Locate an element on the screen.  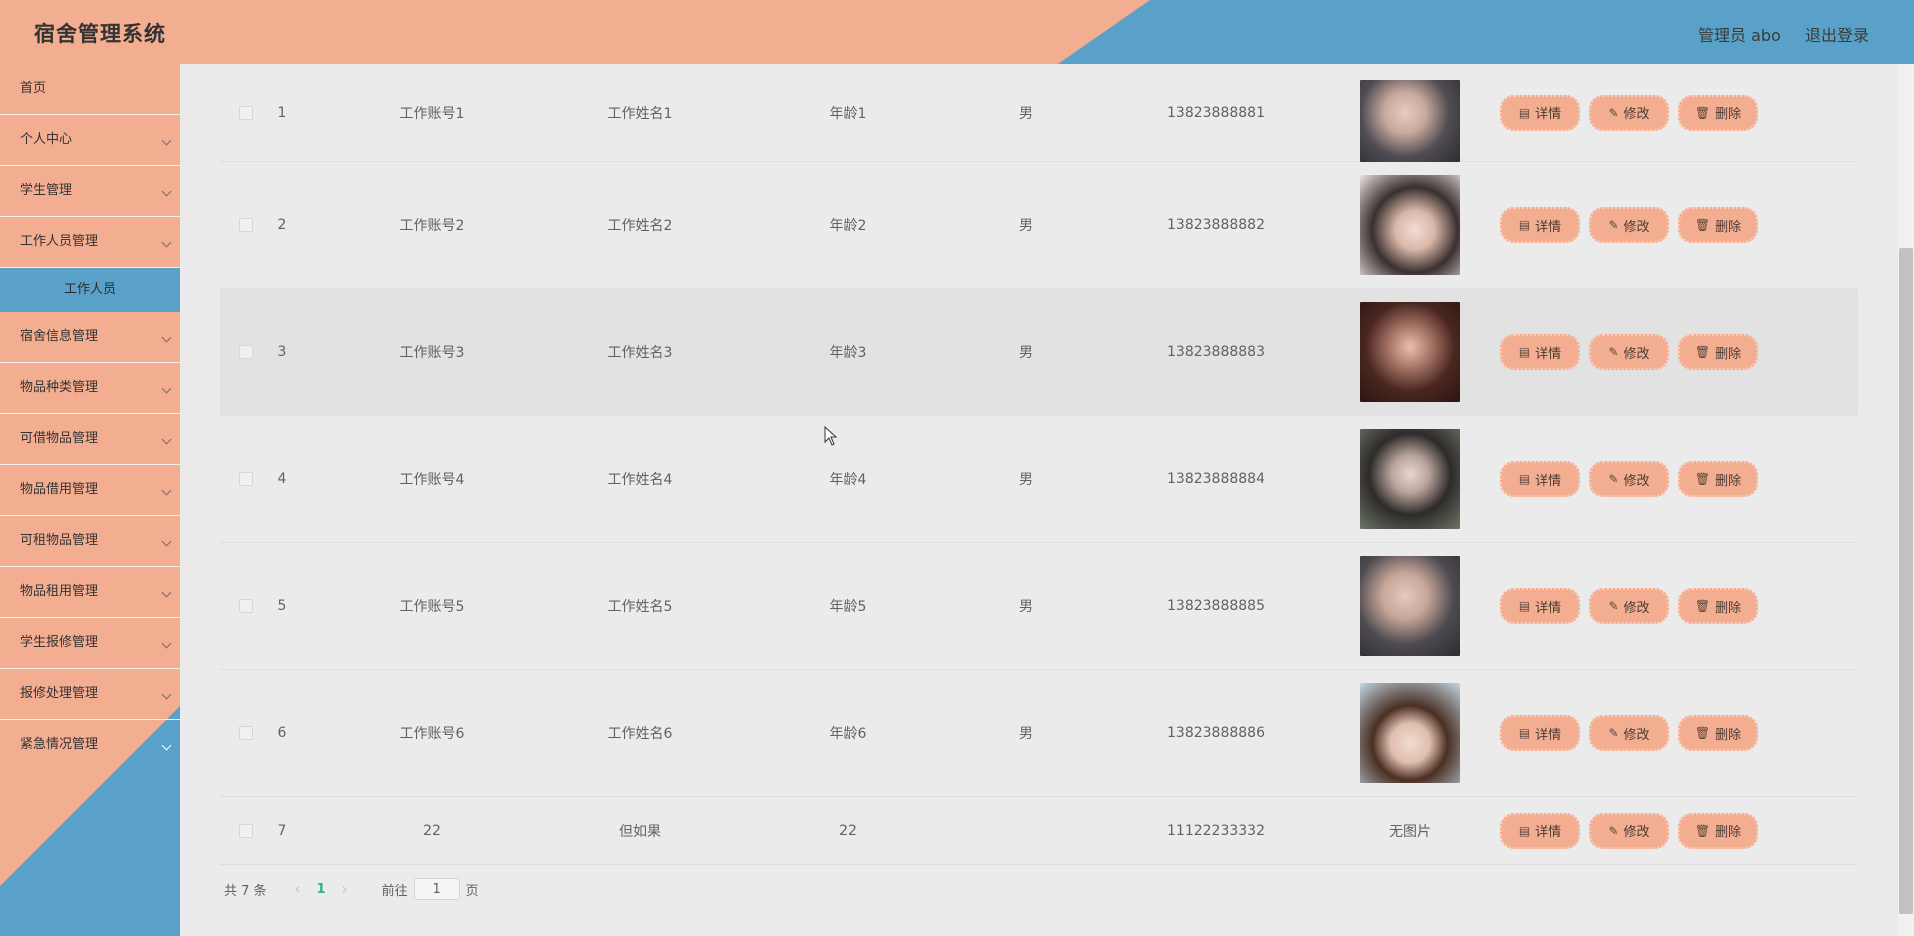
sidebar-item-renting: 物品租用管理 is located at coordinates (90, 592).